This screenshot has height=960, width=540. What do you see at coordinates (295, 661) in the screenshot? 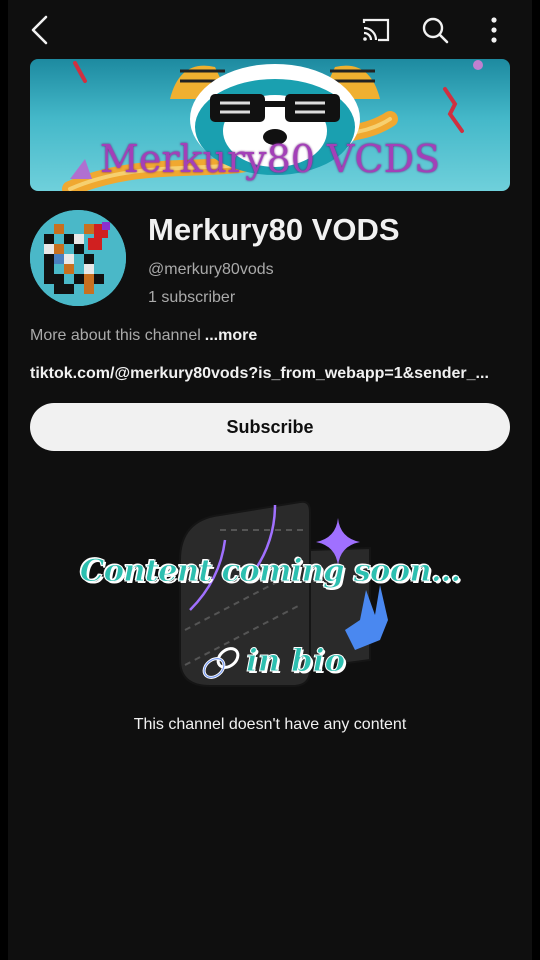
I see `empty-state-graphic-subtitle: in bio` at bounding box center [295, 661].